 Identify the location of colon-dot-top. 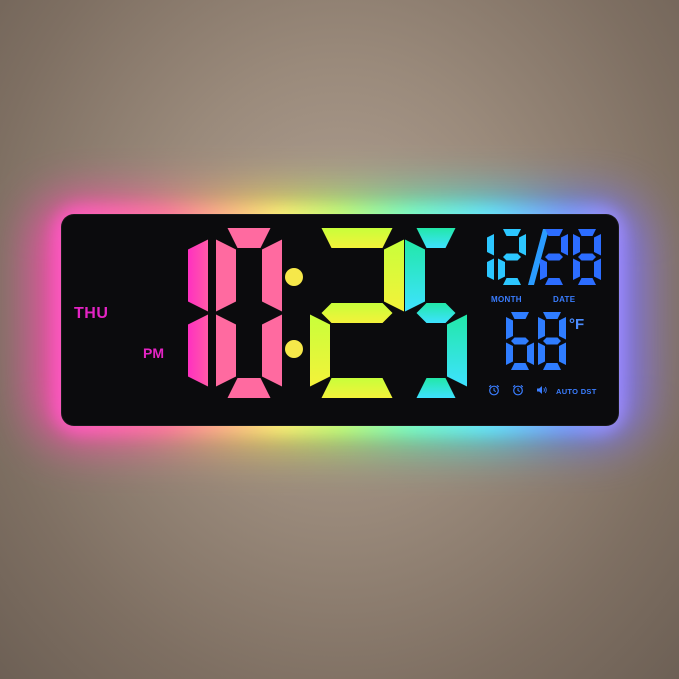
(294, 277).